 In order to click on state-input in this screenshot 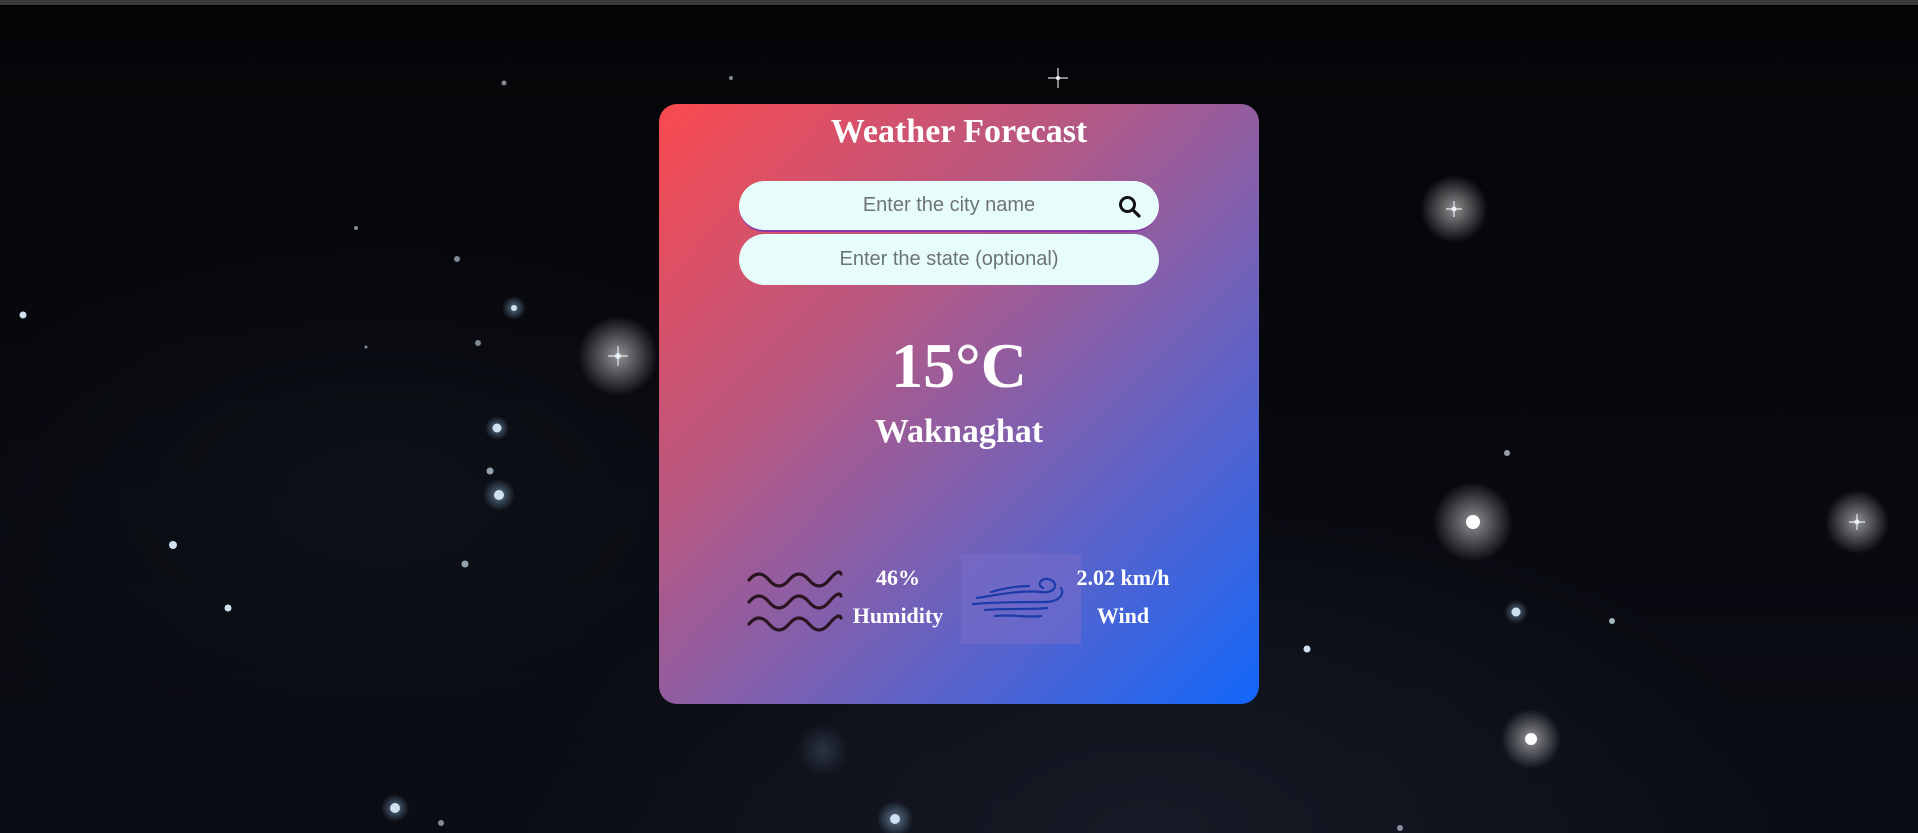, I will do `click(949, 259)`.